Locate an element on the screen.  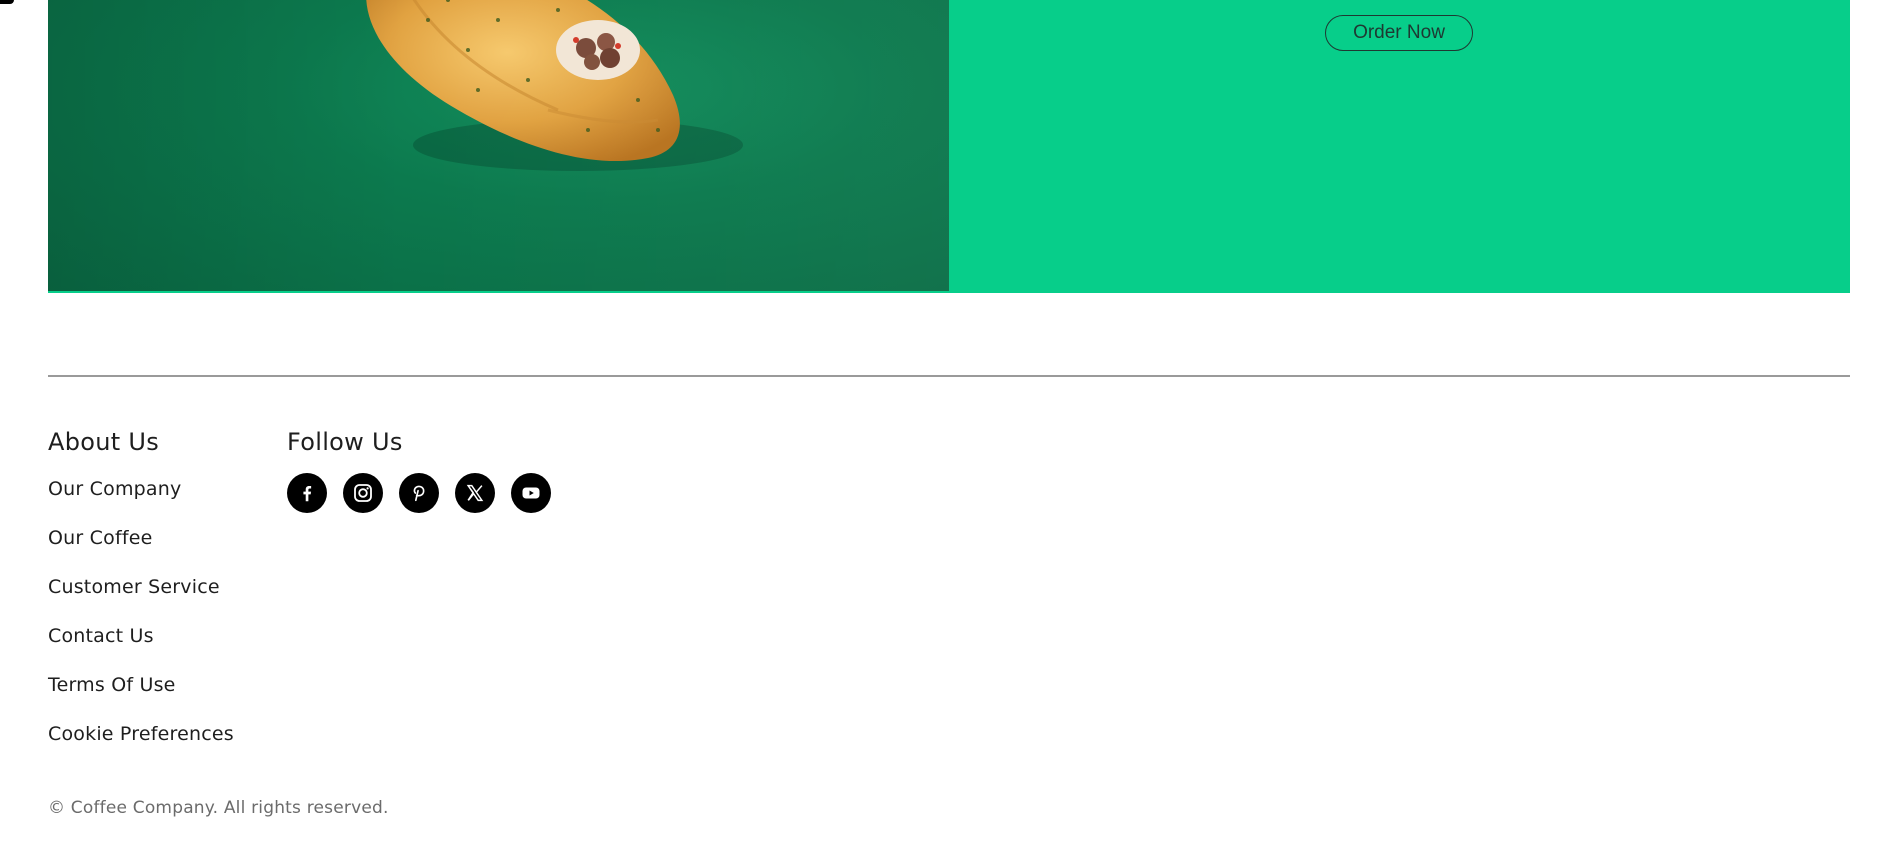
our-company-link: Our Company is located at coordinates (114, 489).